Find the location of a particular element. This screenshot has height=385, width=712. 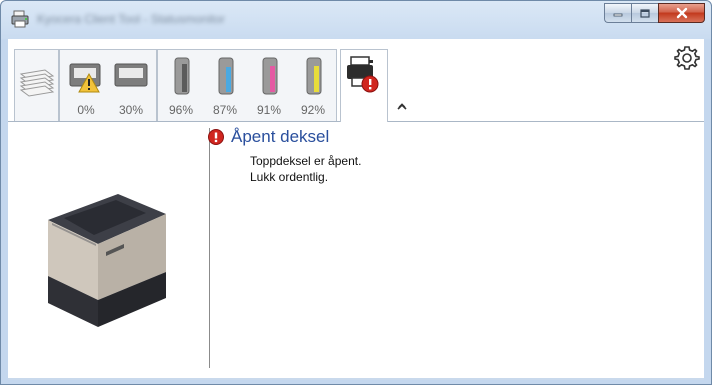

tab-paper-trays: 0% 30% is located at coordinates (108, 85).